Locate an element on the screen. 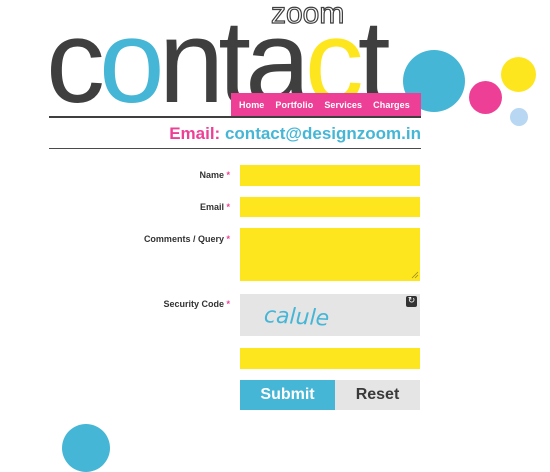  nav-home: Home is located at coordinates (251, 105).